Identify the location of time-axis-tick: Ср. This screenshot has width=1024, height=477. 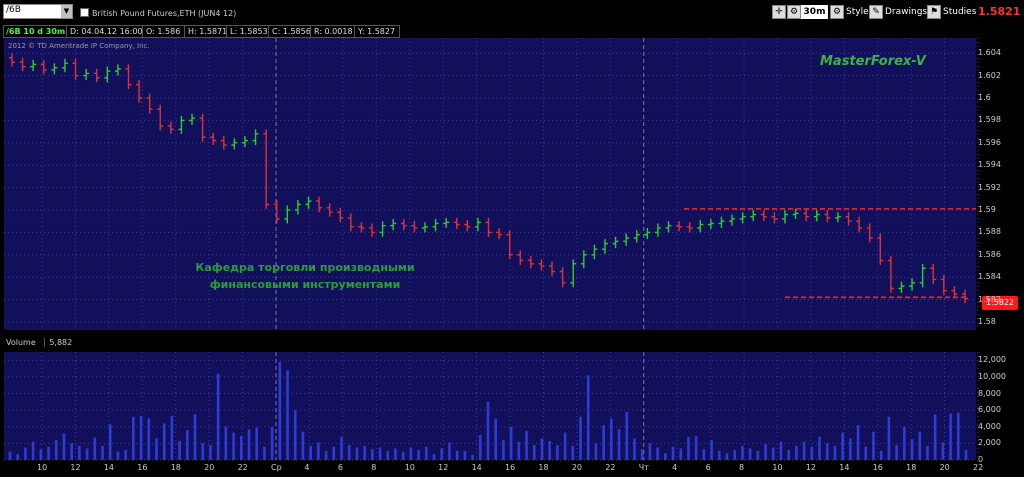
(276, 467).